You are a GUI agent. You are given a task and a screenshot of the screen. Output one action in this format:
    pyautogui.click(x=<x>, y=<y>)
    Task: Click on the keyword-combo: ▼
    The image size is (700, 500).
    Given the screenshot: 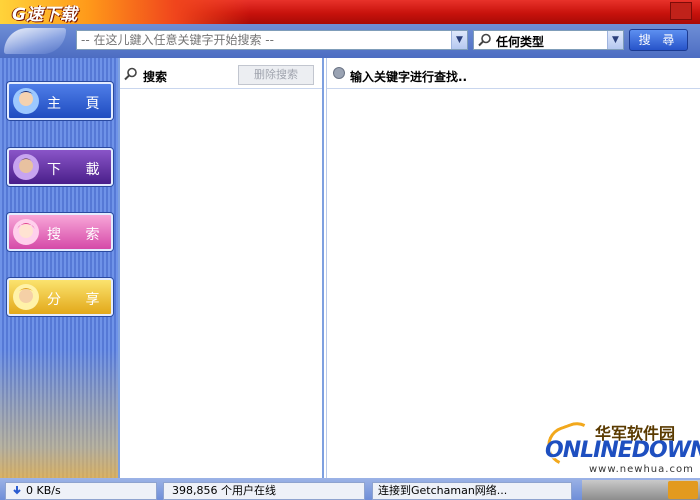 What is the action you would take?
    pyautogui.click(x=272, y=40)
    